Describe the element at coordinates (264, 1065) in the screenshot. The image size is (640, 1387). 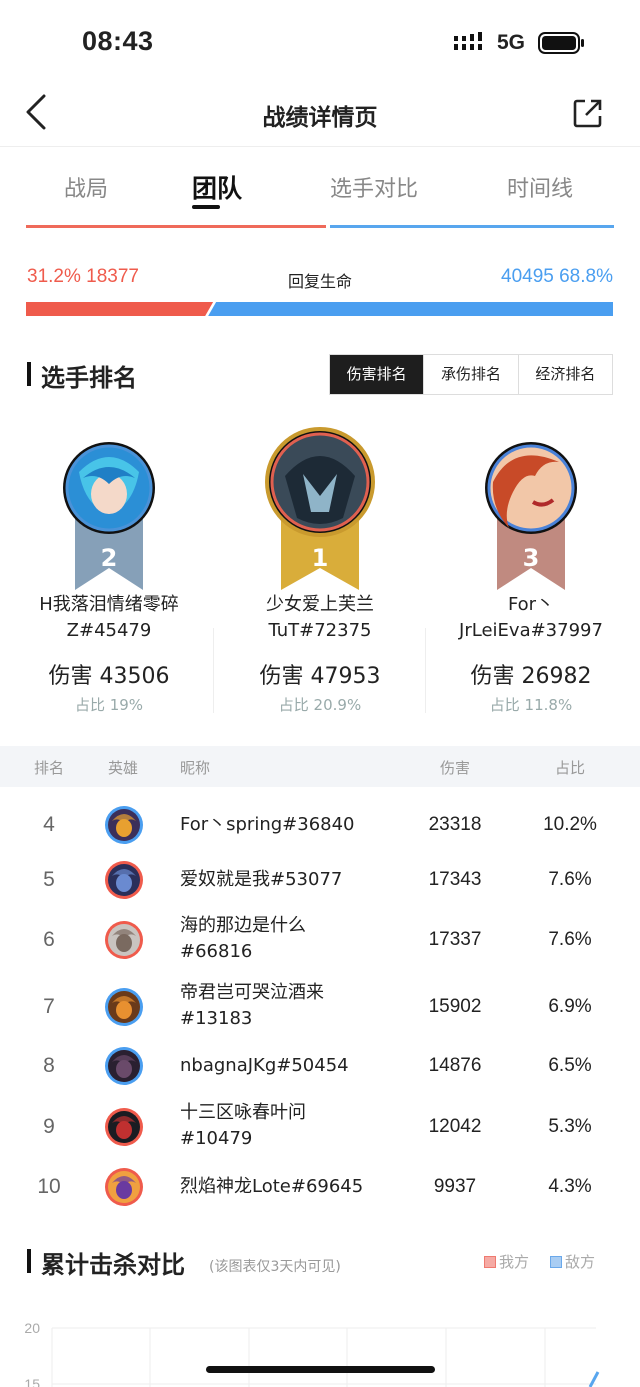
I see `row-nickname: nbagnaJKg#50454` at that location.